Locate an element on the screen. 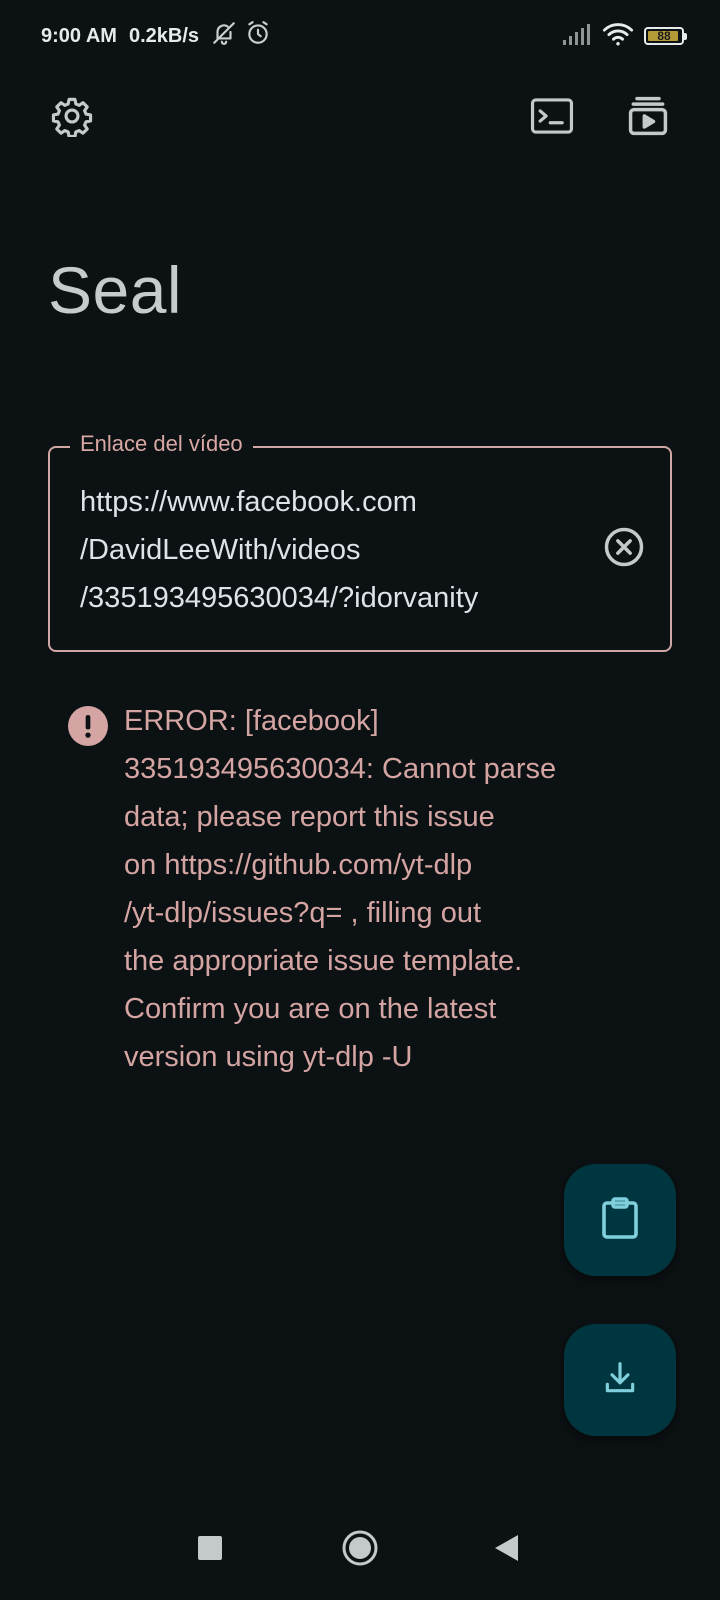 The image size is (720, 1600). clipboard-icon is located at coordinates (620, 1220).